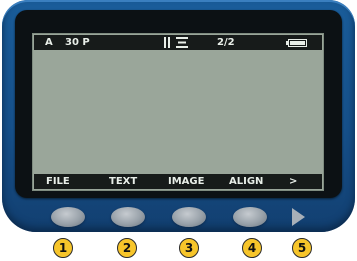 The image size is (357, 261). Describe the element at coordinates (58, 181) in the screenshot. I see `softkey-file: FILE` at that location.